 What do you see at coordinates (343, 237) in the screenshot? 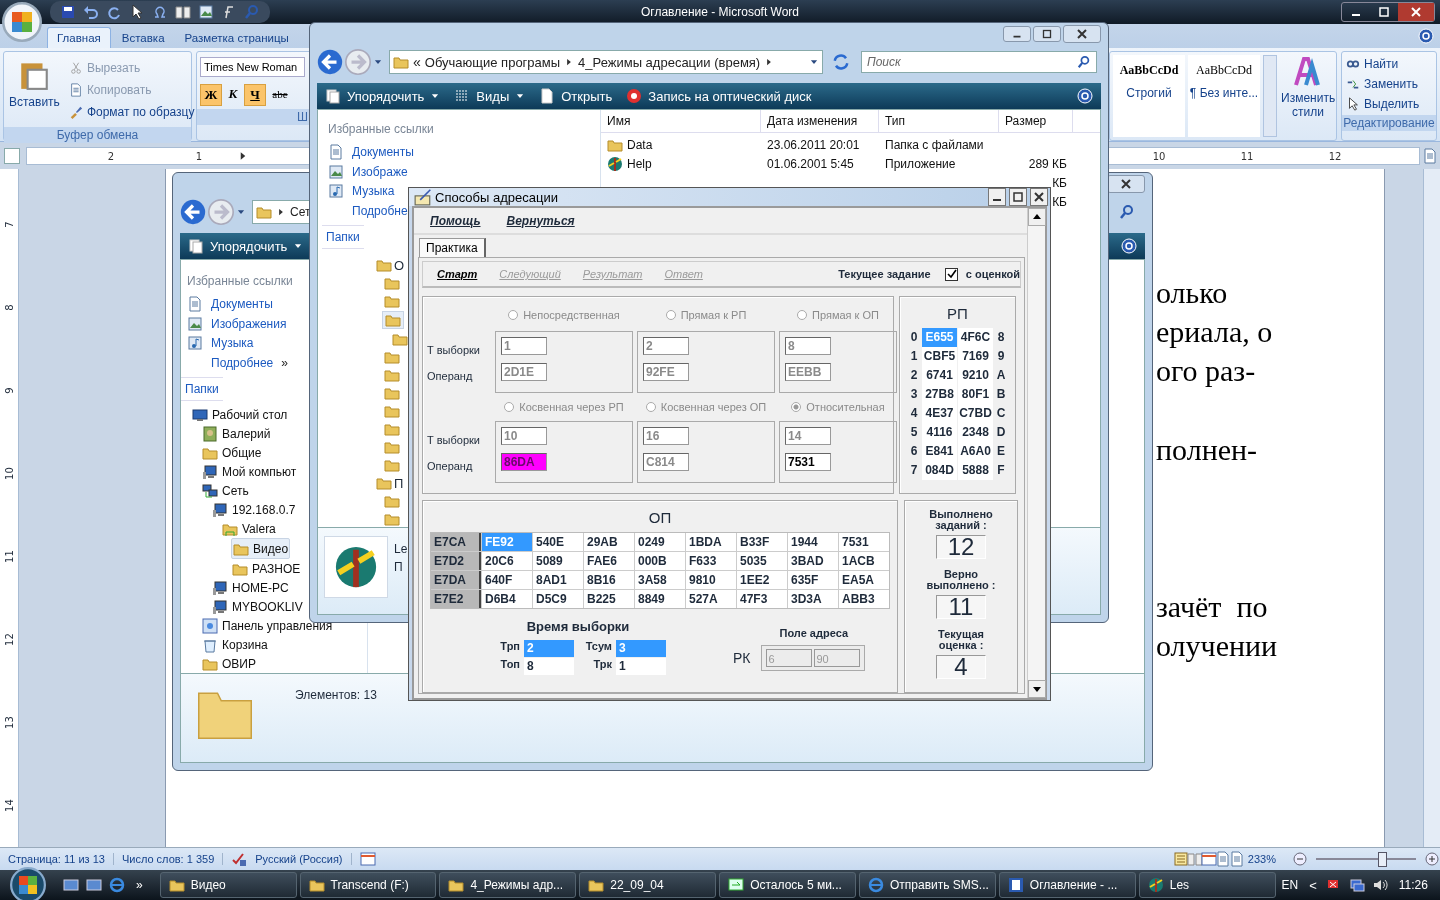
I see `folders-heading: Папки` at bounding box center [343, 237].